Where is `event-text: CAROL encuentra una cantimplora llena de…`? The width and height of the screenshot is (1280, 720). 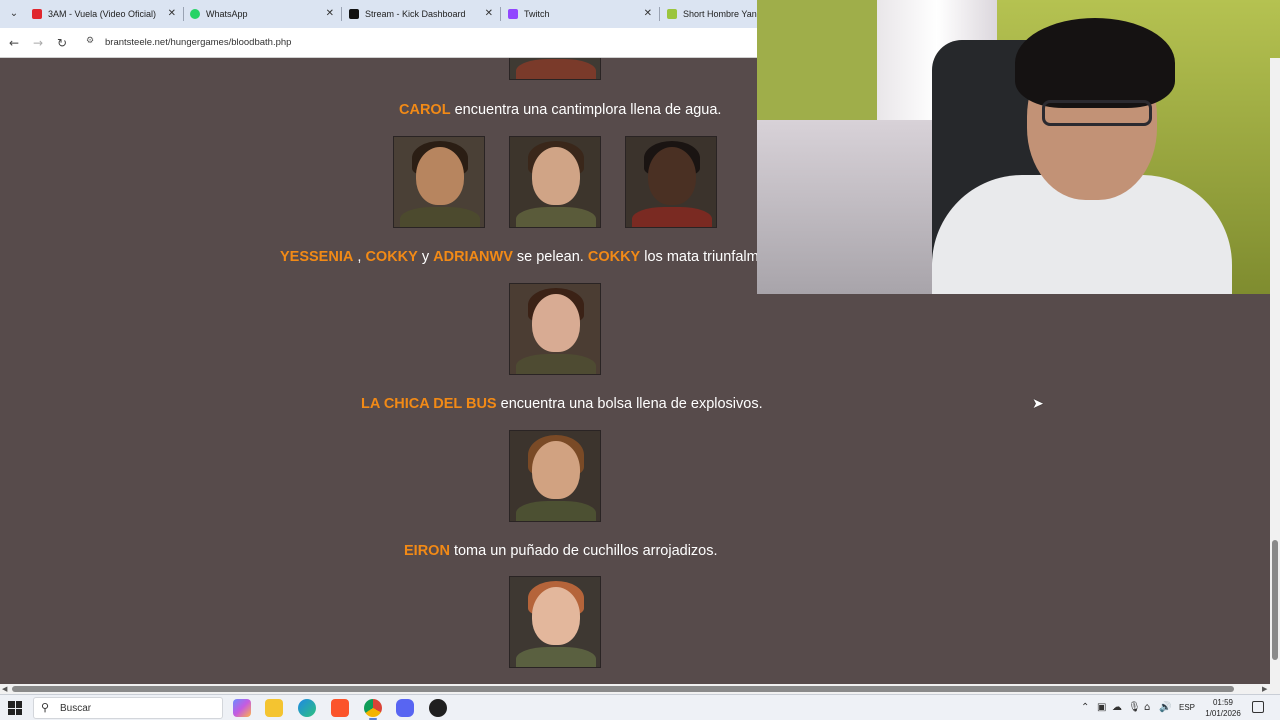 event-text: CAROL encuentra una cantimplora llena de… is located at coordinates (560, 110).